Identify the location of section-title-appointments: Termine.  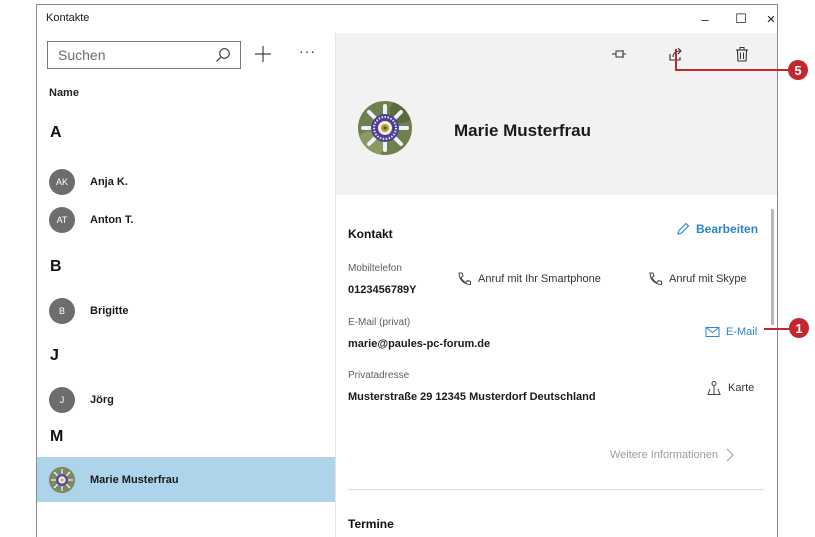
(371, 524).